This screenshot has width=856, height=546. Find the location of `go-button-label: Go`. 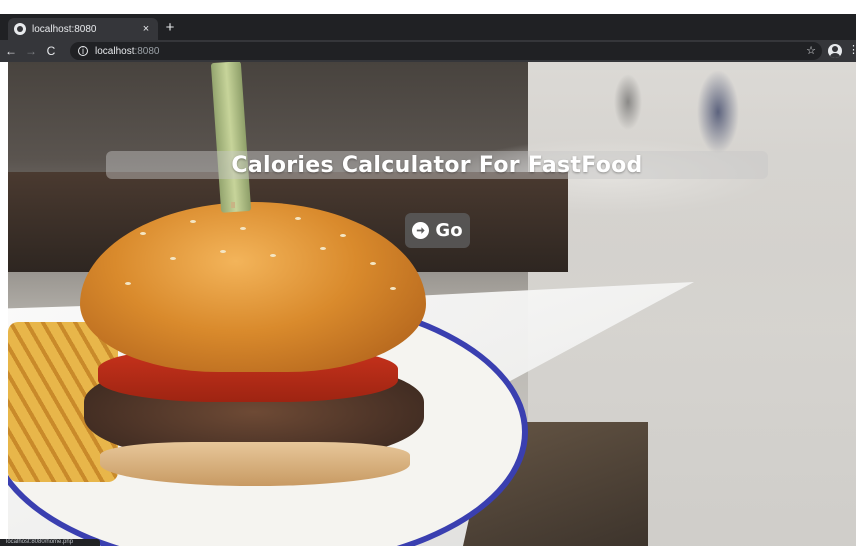

go-button-label: Go is located at coordinates (449, 230).